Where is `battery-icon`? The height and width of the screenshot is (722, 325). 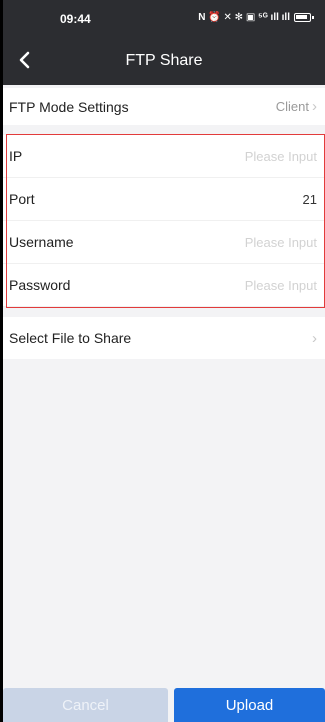
battery-icon is located at coordinates (304, 17).